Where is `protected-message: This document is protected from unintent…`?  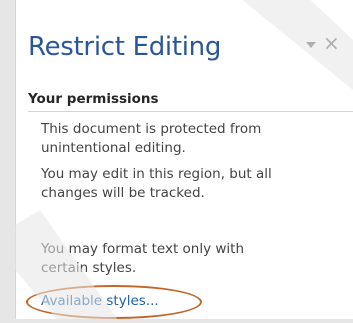 protected-message: This document is protected from unintent… is located at coordinates (151, 138).